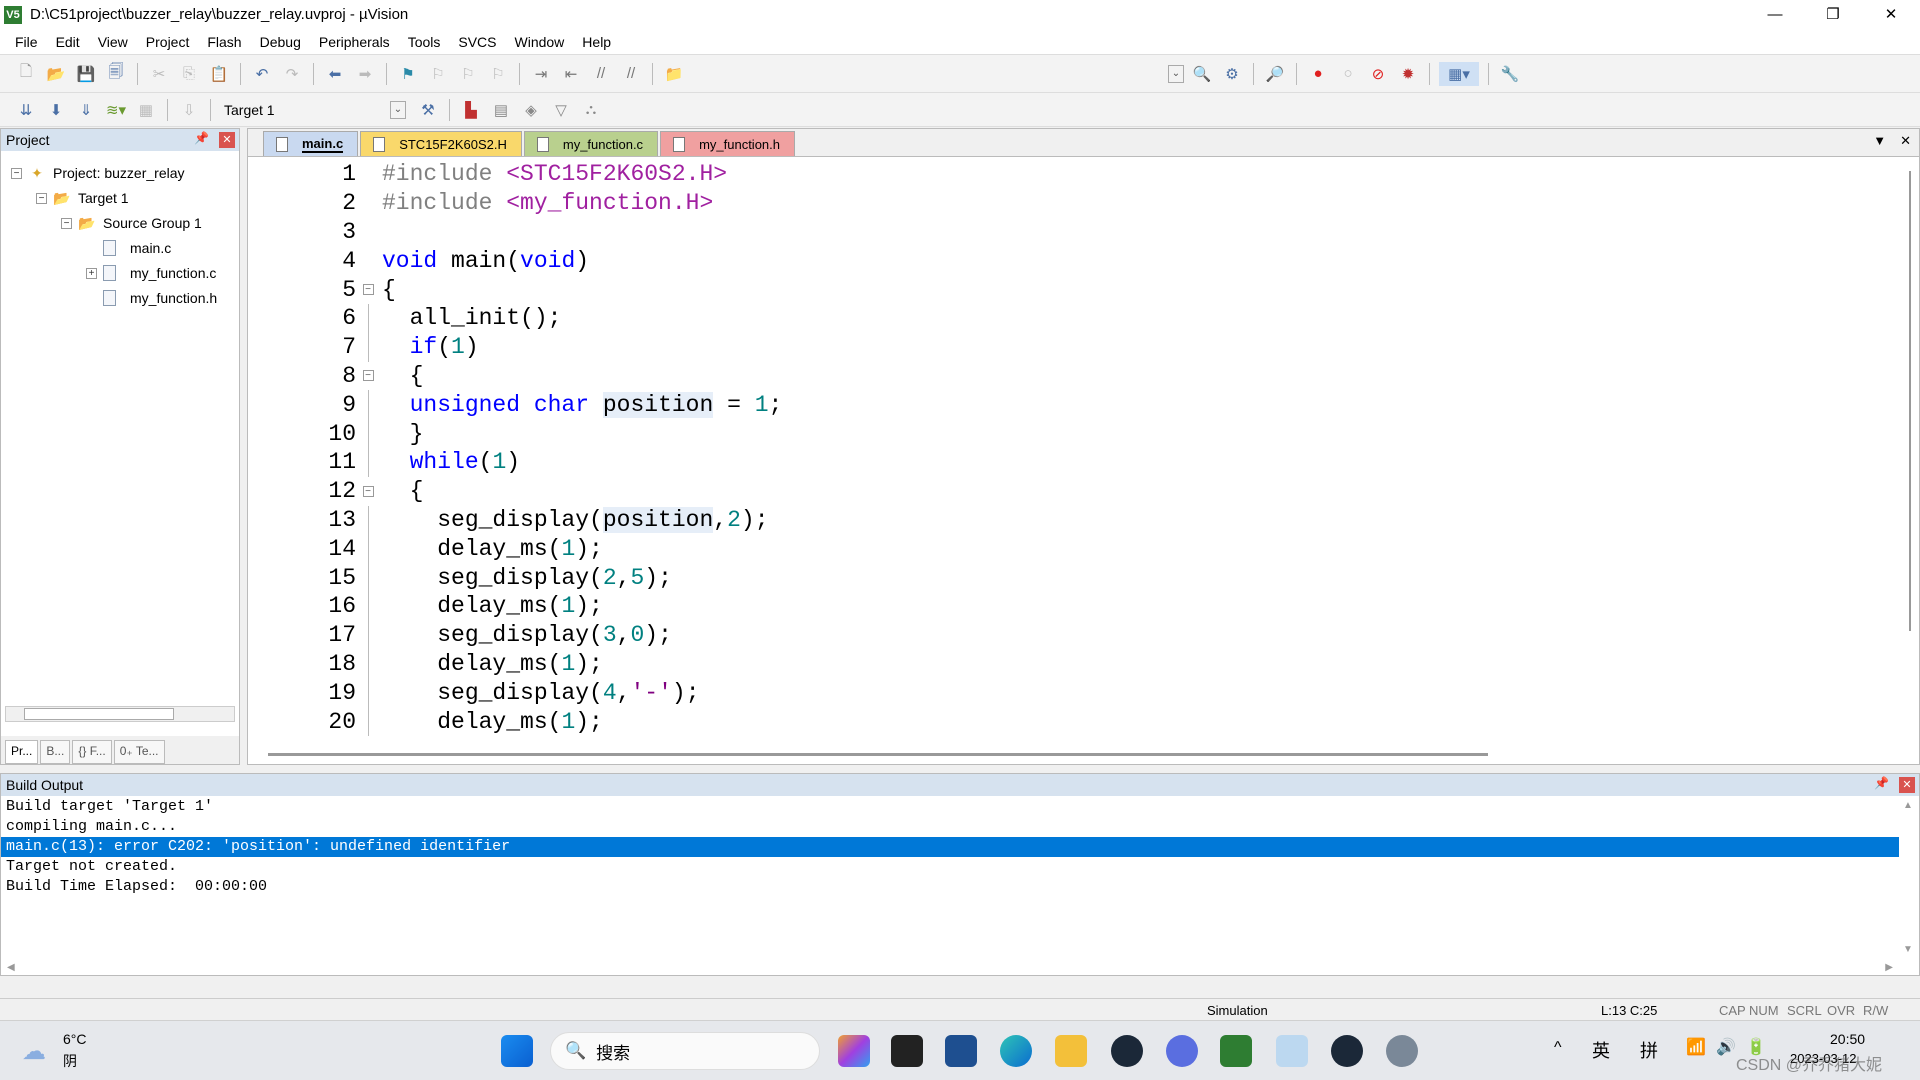 The width and height of the screenshot is (1920, 1080). What do you see at coordinates (1649, 1050) in the screenshot?
I see `ime-mode: 拼` at bounding box center [1649, 1050].